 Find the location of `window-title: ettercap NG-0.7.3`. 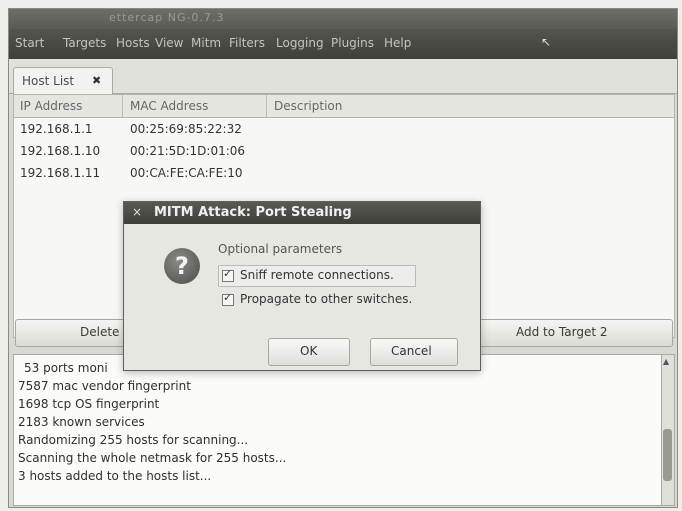

window-title: ettercap NG-0.7.3 is located at coordinates (167, 17).